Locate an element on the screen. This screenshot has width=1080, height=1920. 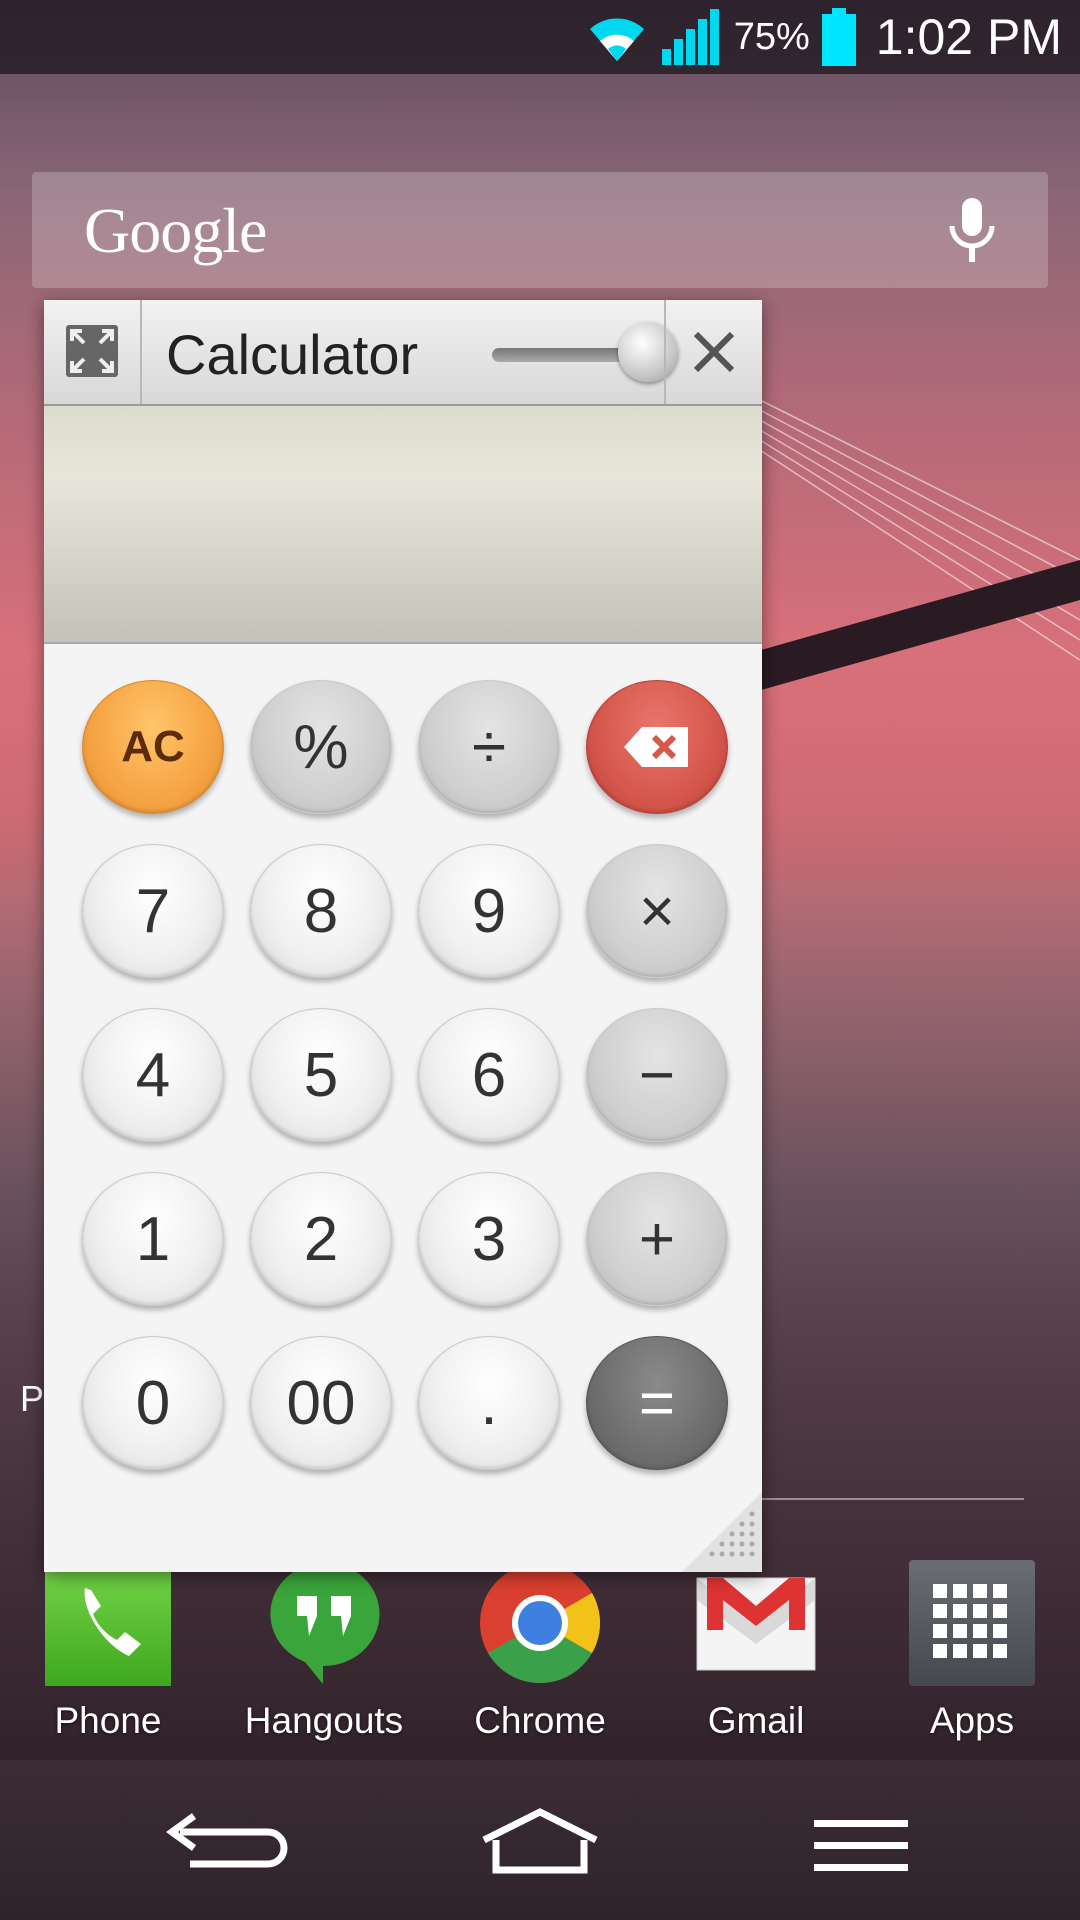
calculator-title: Calculator is located at coordinates (292, 354).